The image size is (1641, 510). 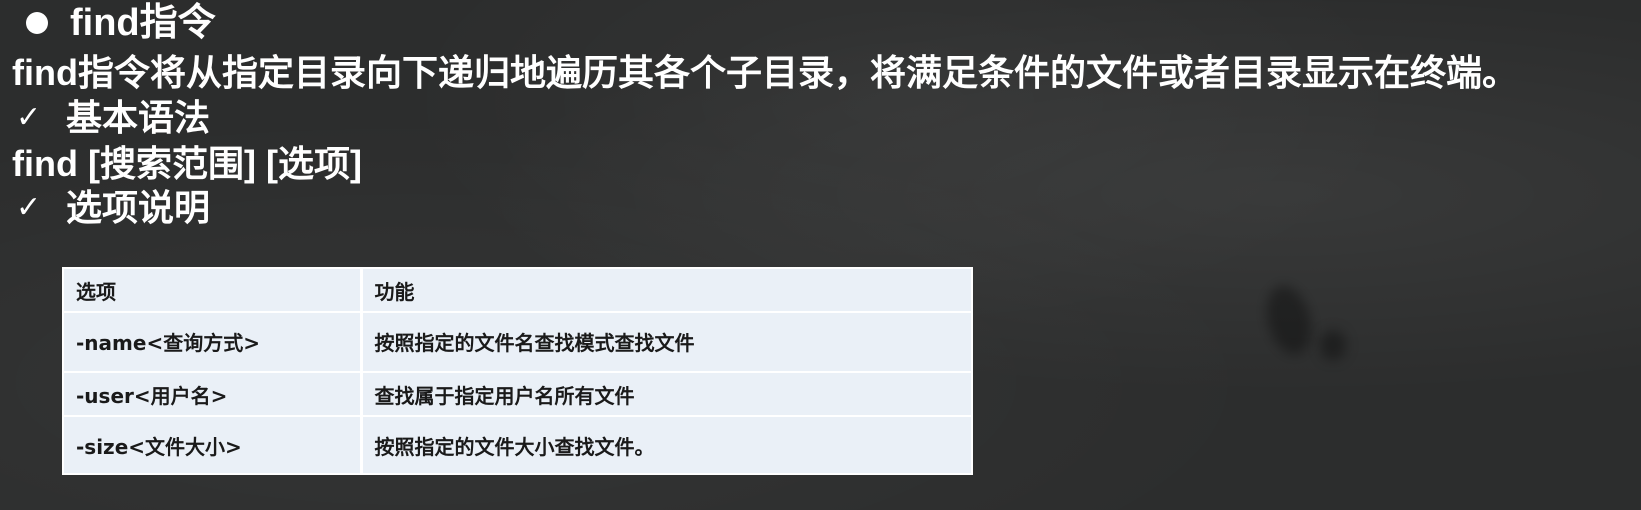 I want to click on function-cell: 查找属于指定用户名所有文件, so click(x=666, y=394).